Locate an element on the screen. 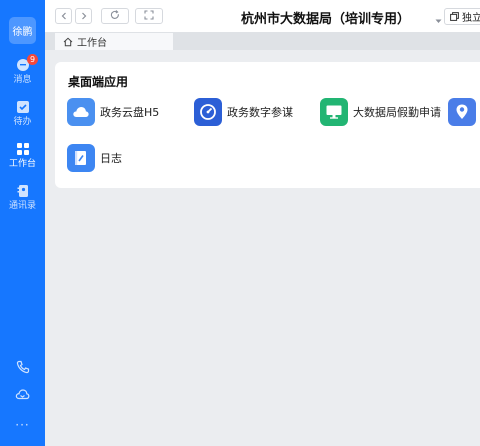 Image resolution: width=480 pixels, height=446 pixels. app-location is located at coordinates (462, 112).